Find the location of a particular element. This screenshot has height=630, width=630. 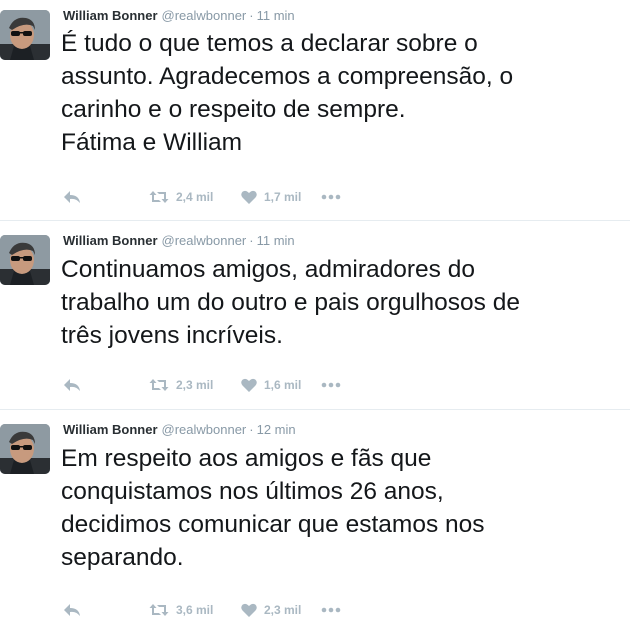

tweet-actions: 2,4 mil 1,7 mil is located at coordinates (202, 197).